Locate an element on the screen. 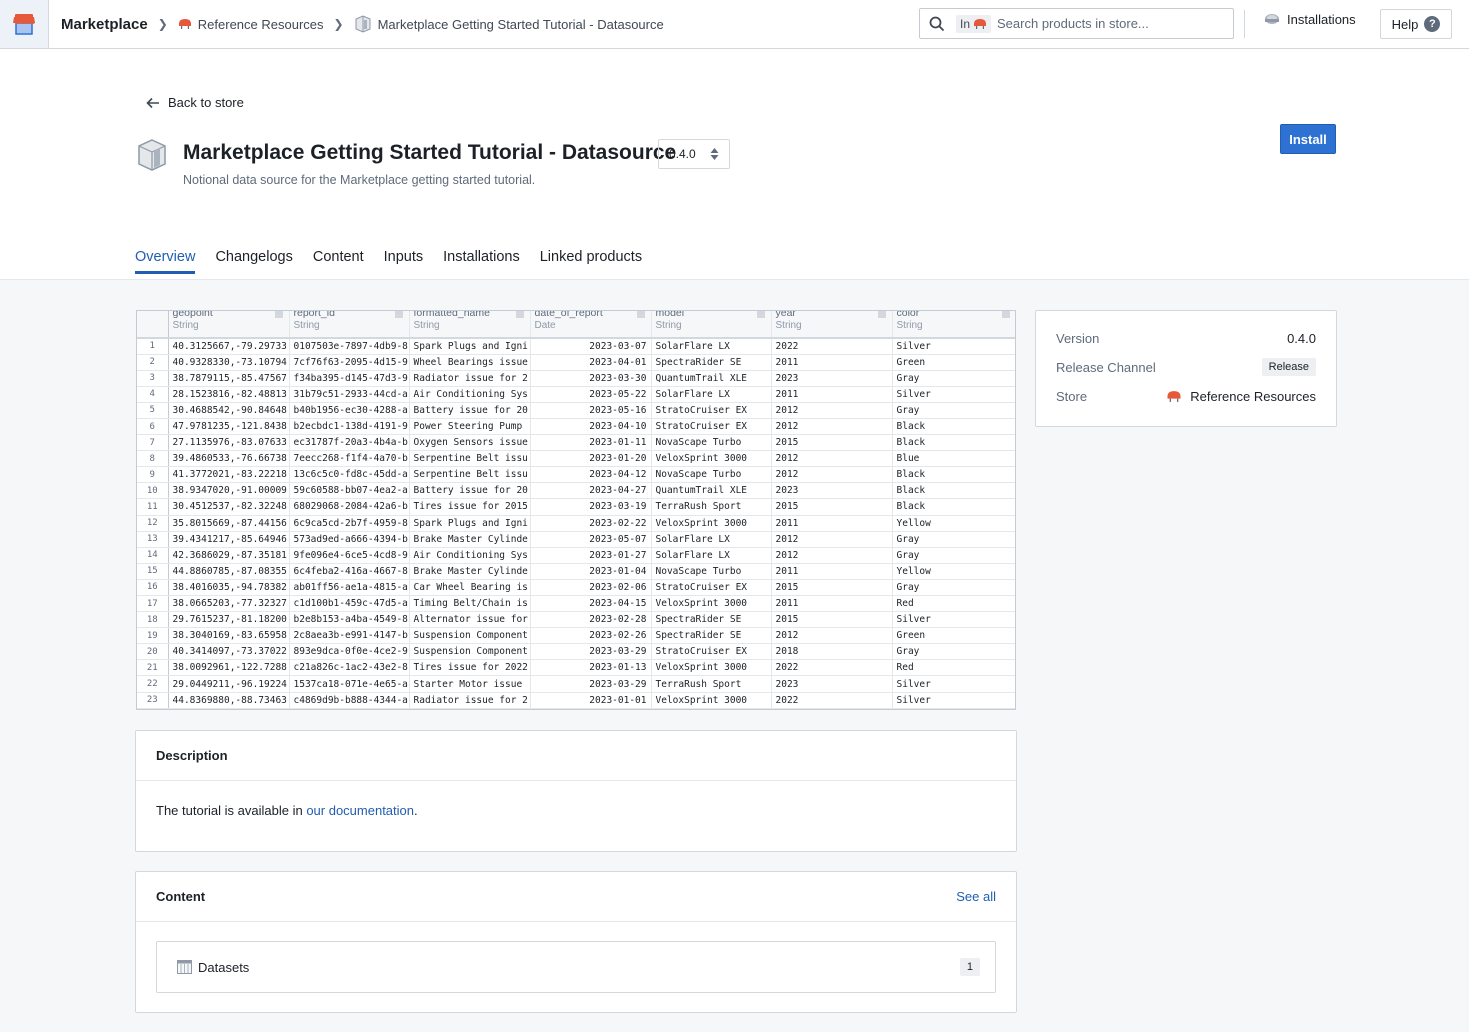 The height and width of the screenshot is (1032, 1469). cell-formatted-name: Power Steering Pump is located at coordinates (470, 427).